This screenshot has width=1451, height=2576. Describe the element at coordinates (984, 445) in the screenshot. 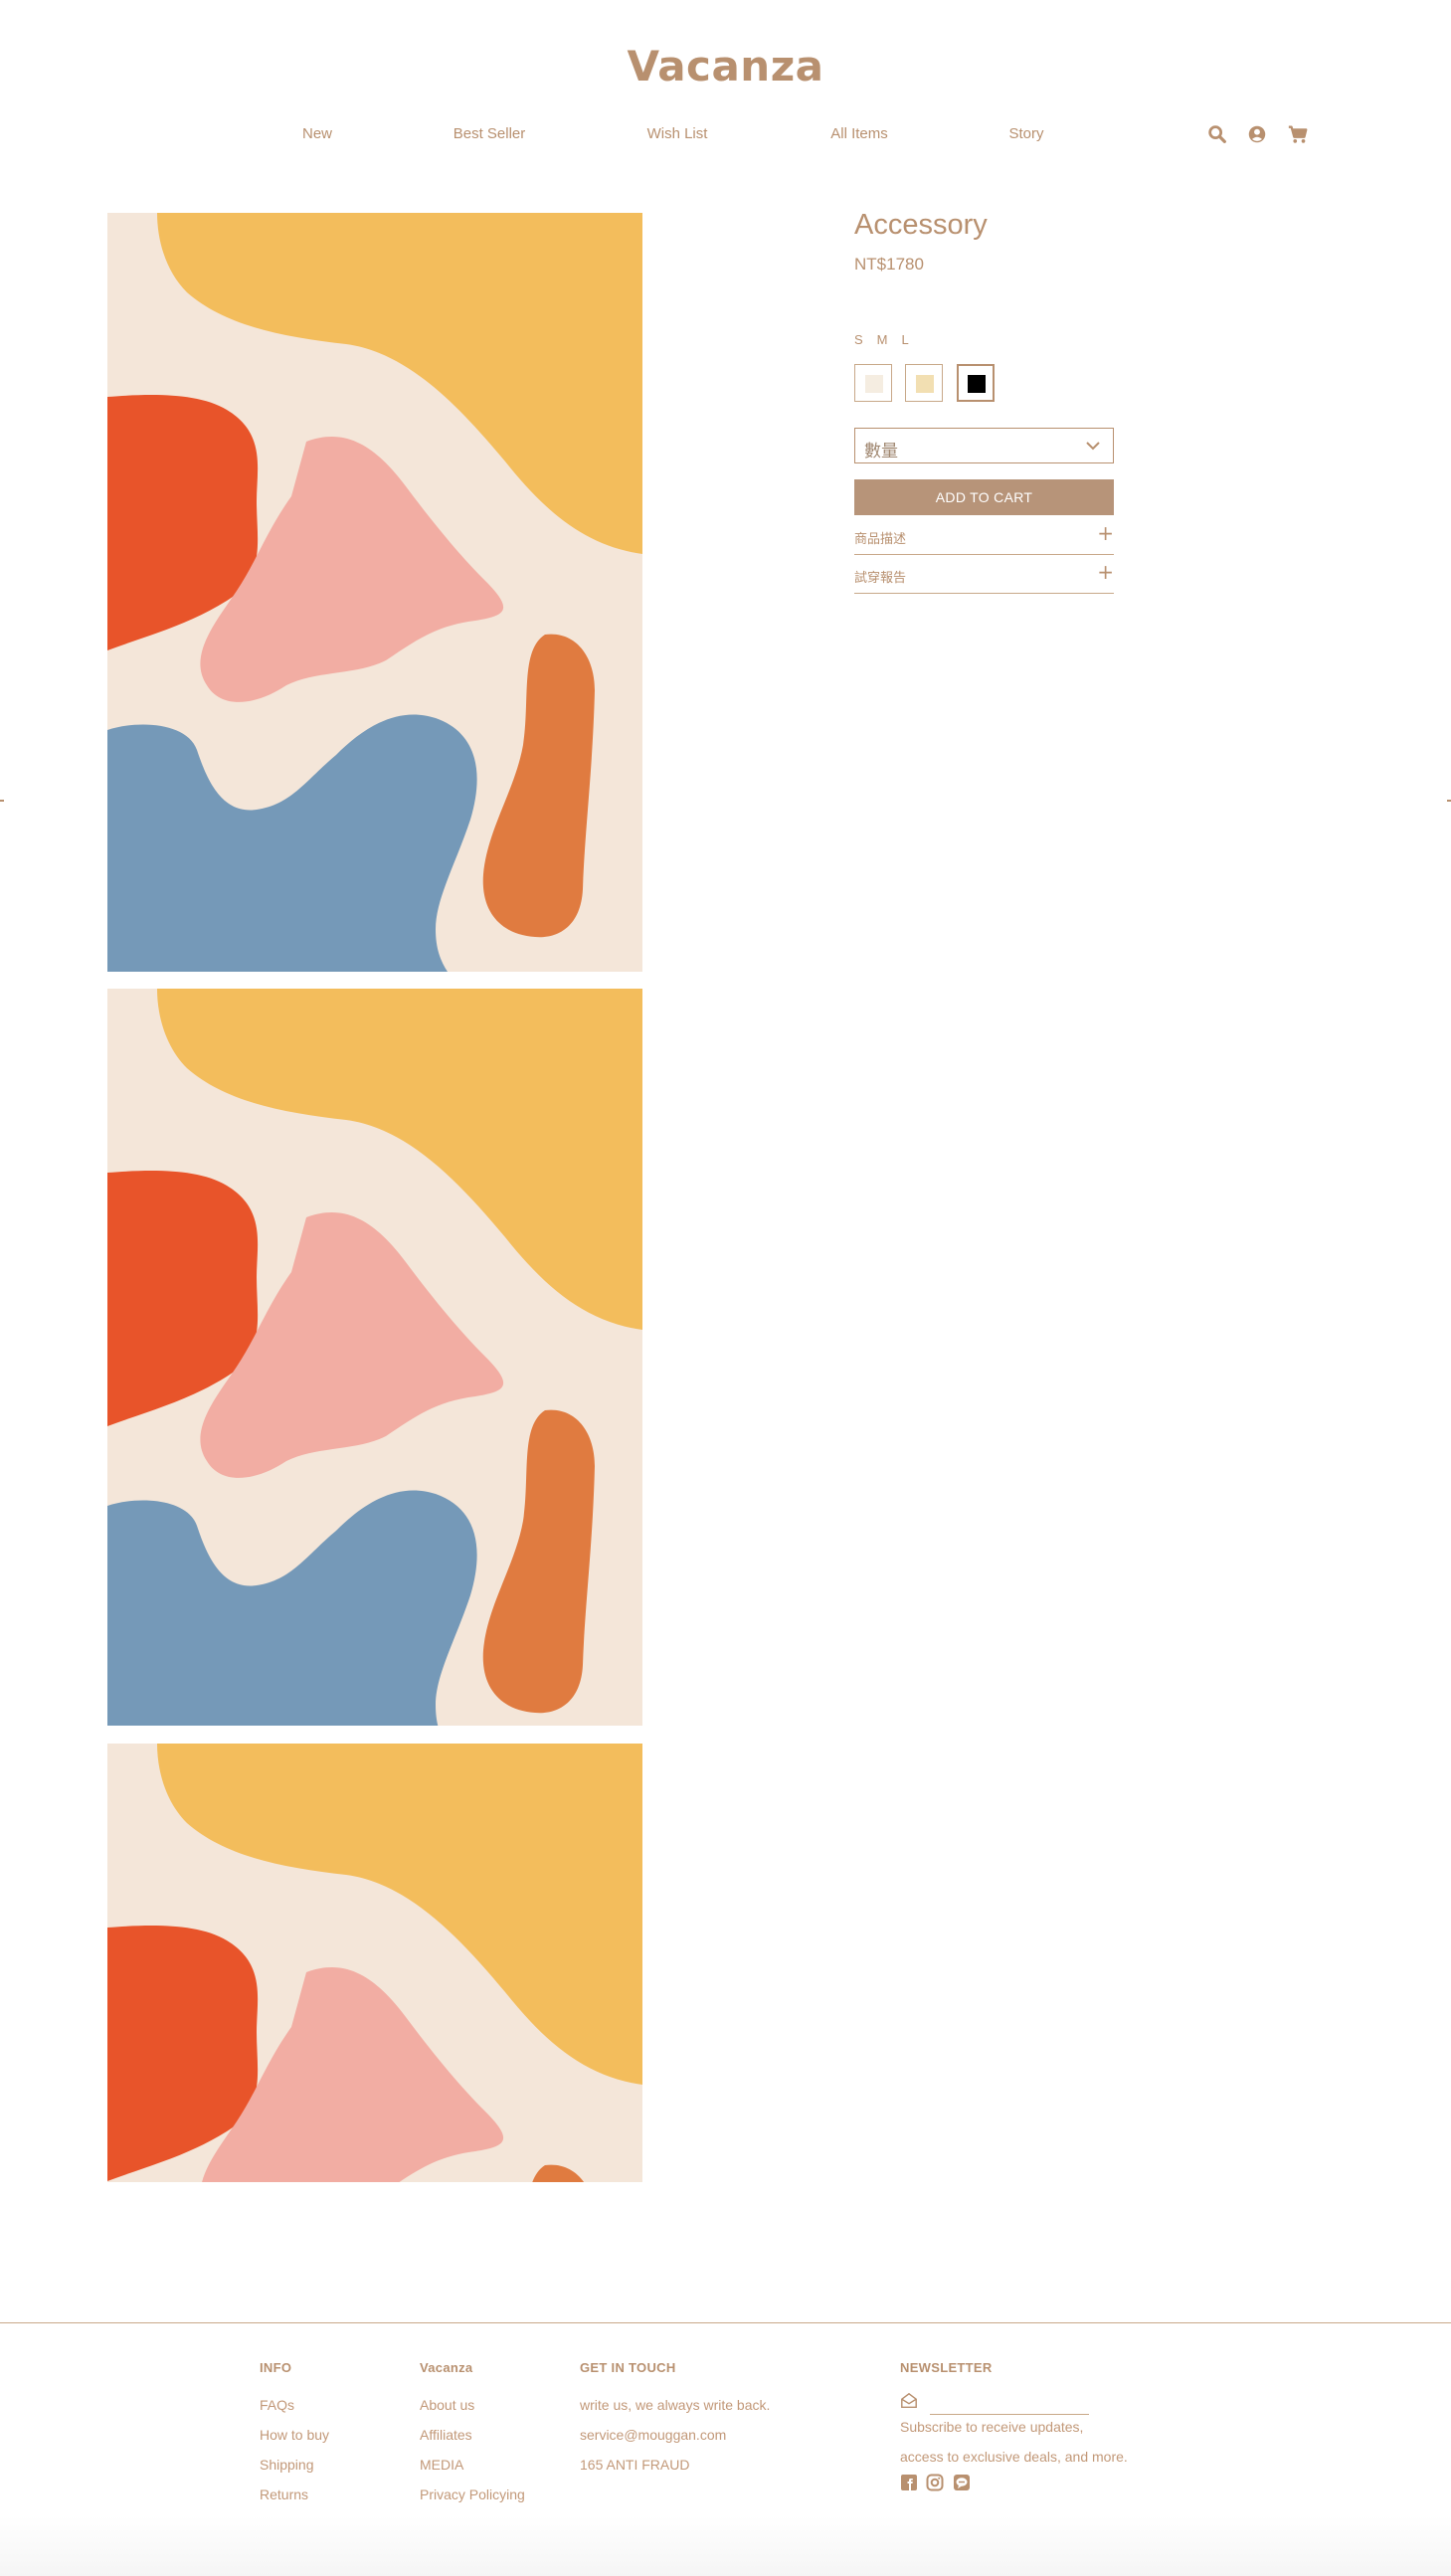

I see `quantity-select: 數量` at that location.